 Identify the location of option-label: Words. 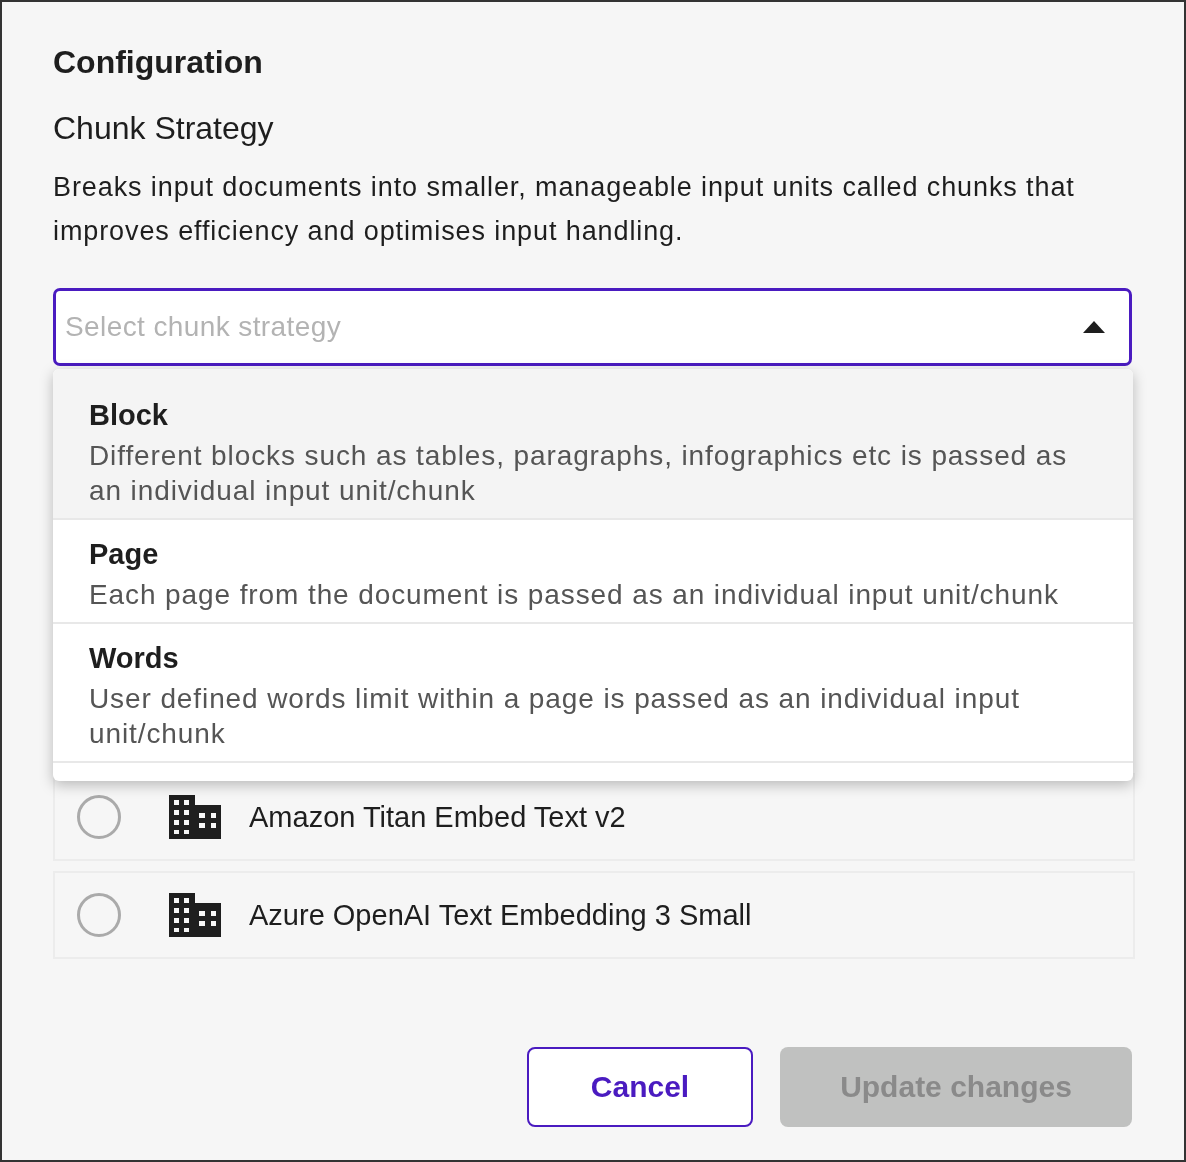
(134, 658).